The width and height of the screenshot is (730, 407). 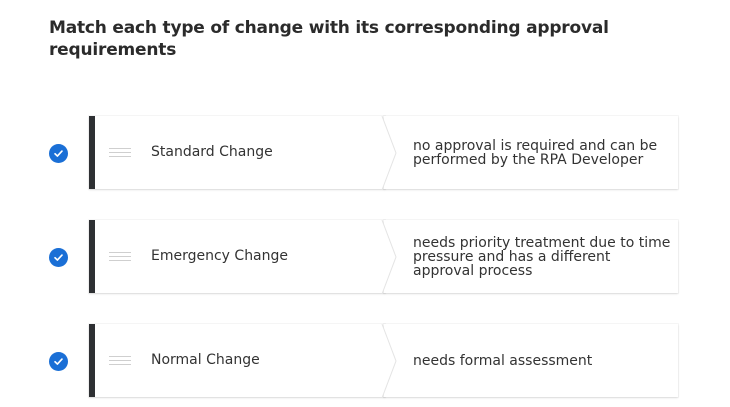 I want to click on draggable-term-card: Standard Change, so click(x=237, y=152).